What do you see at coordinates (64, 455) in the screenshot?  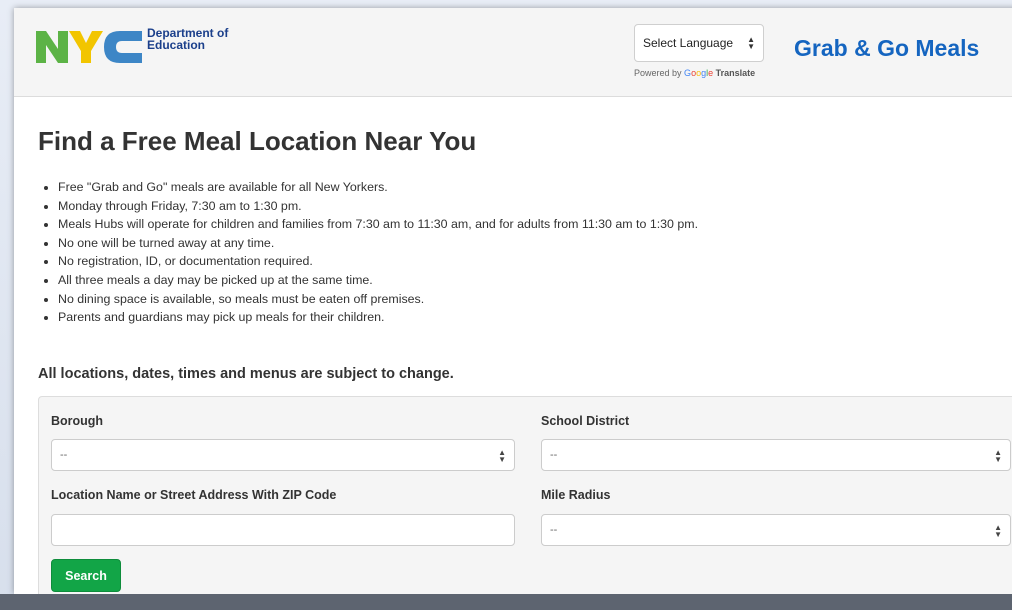 I see `borough-select-value: --` at bounding box center [64, 455].